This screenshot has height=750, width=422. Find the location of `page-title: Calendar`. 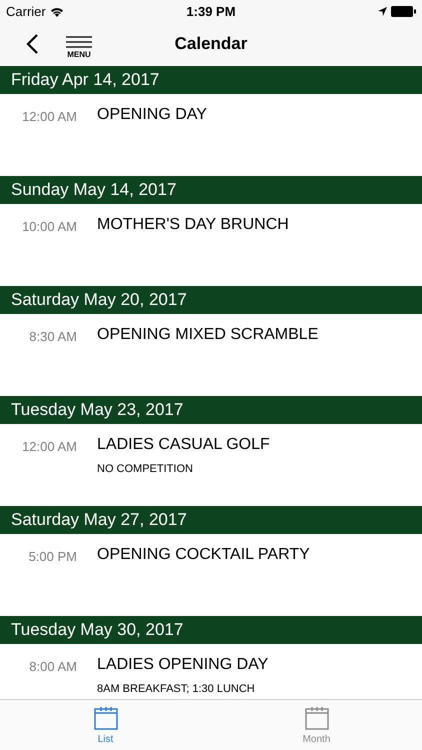

page-title: Calendar is located at coordinates (211, 44).